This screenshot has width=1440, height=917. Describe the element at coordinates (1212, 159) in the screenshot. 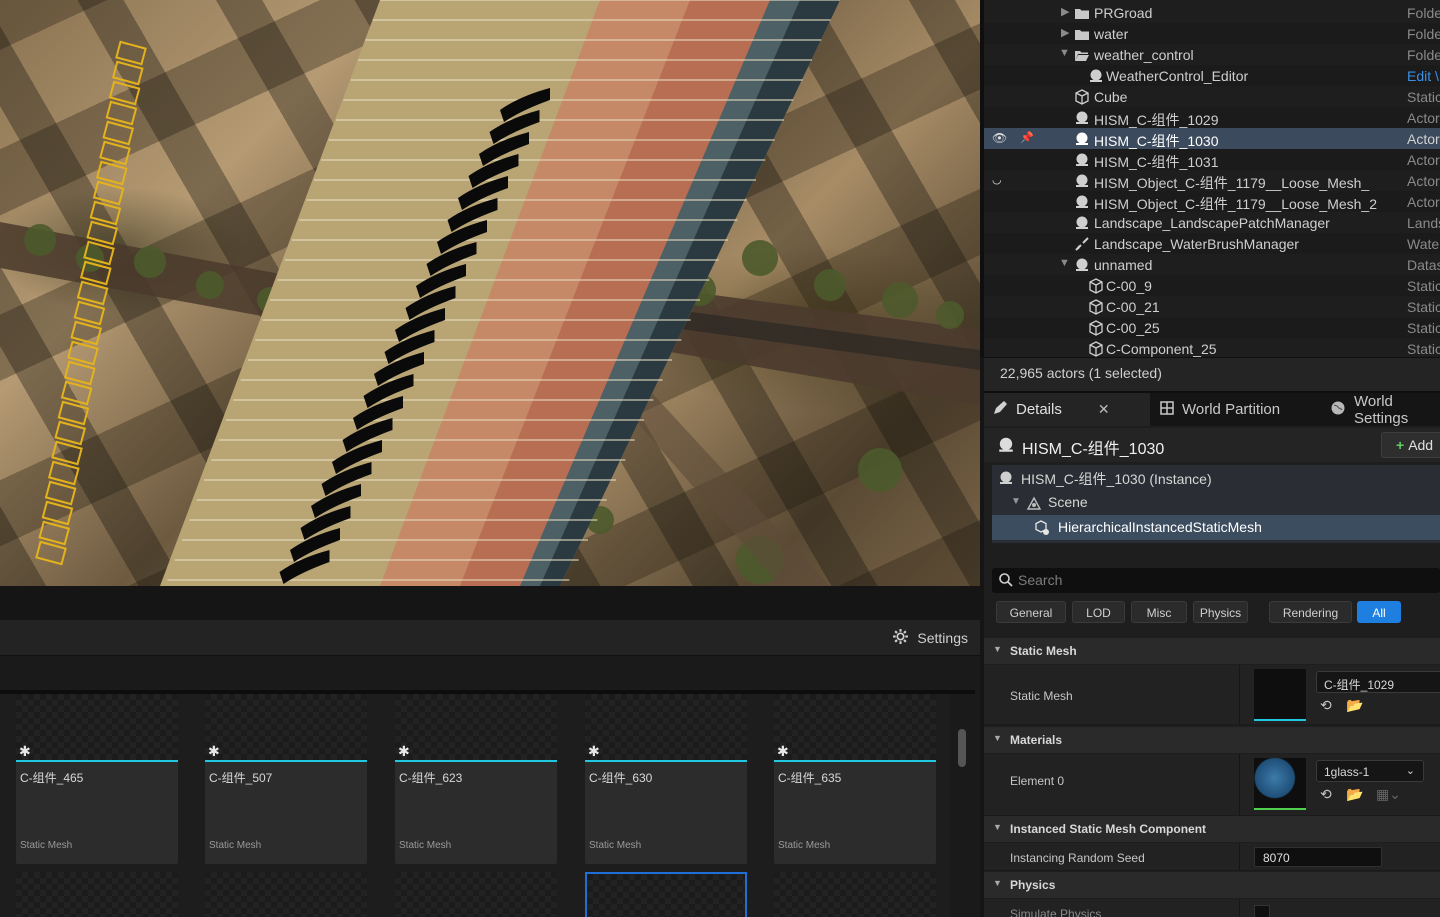

I see `outliner-row: HISM_C-组件_1031 Actor` at that location.